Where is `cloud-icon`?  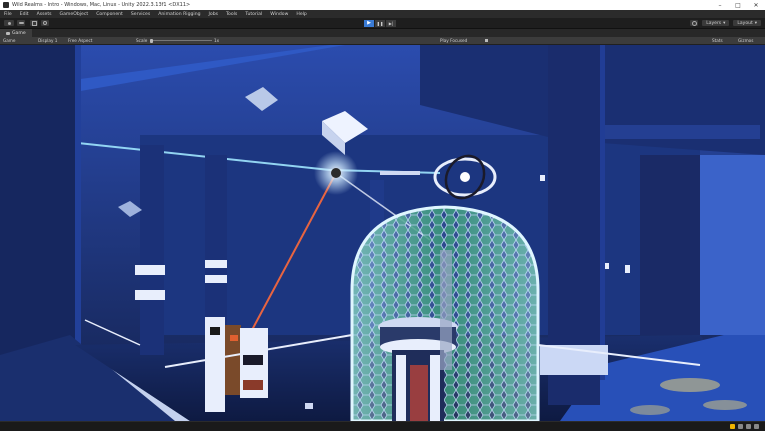
cloud-icon is located at coordinates (21, 23).